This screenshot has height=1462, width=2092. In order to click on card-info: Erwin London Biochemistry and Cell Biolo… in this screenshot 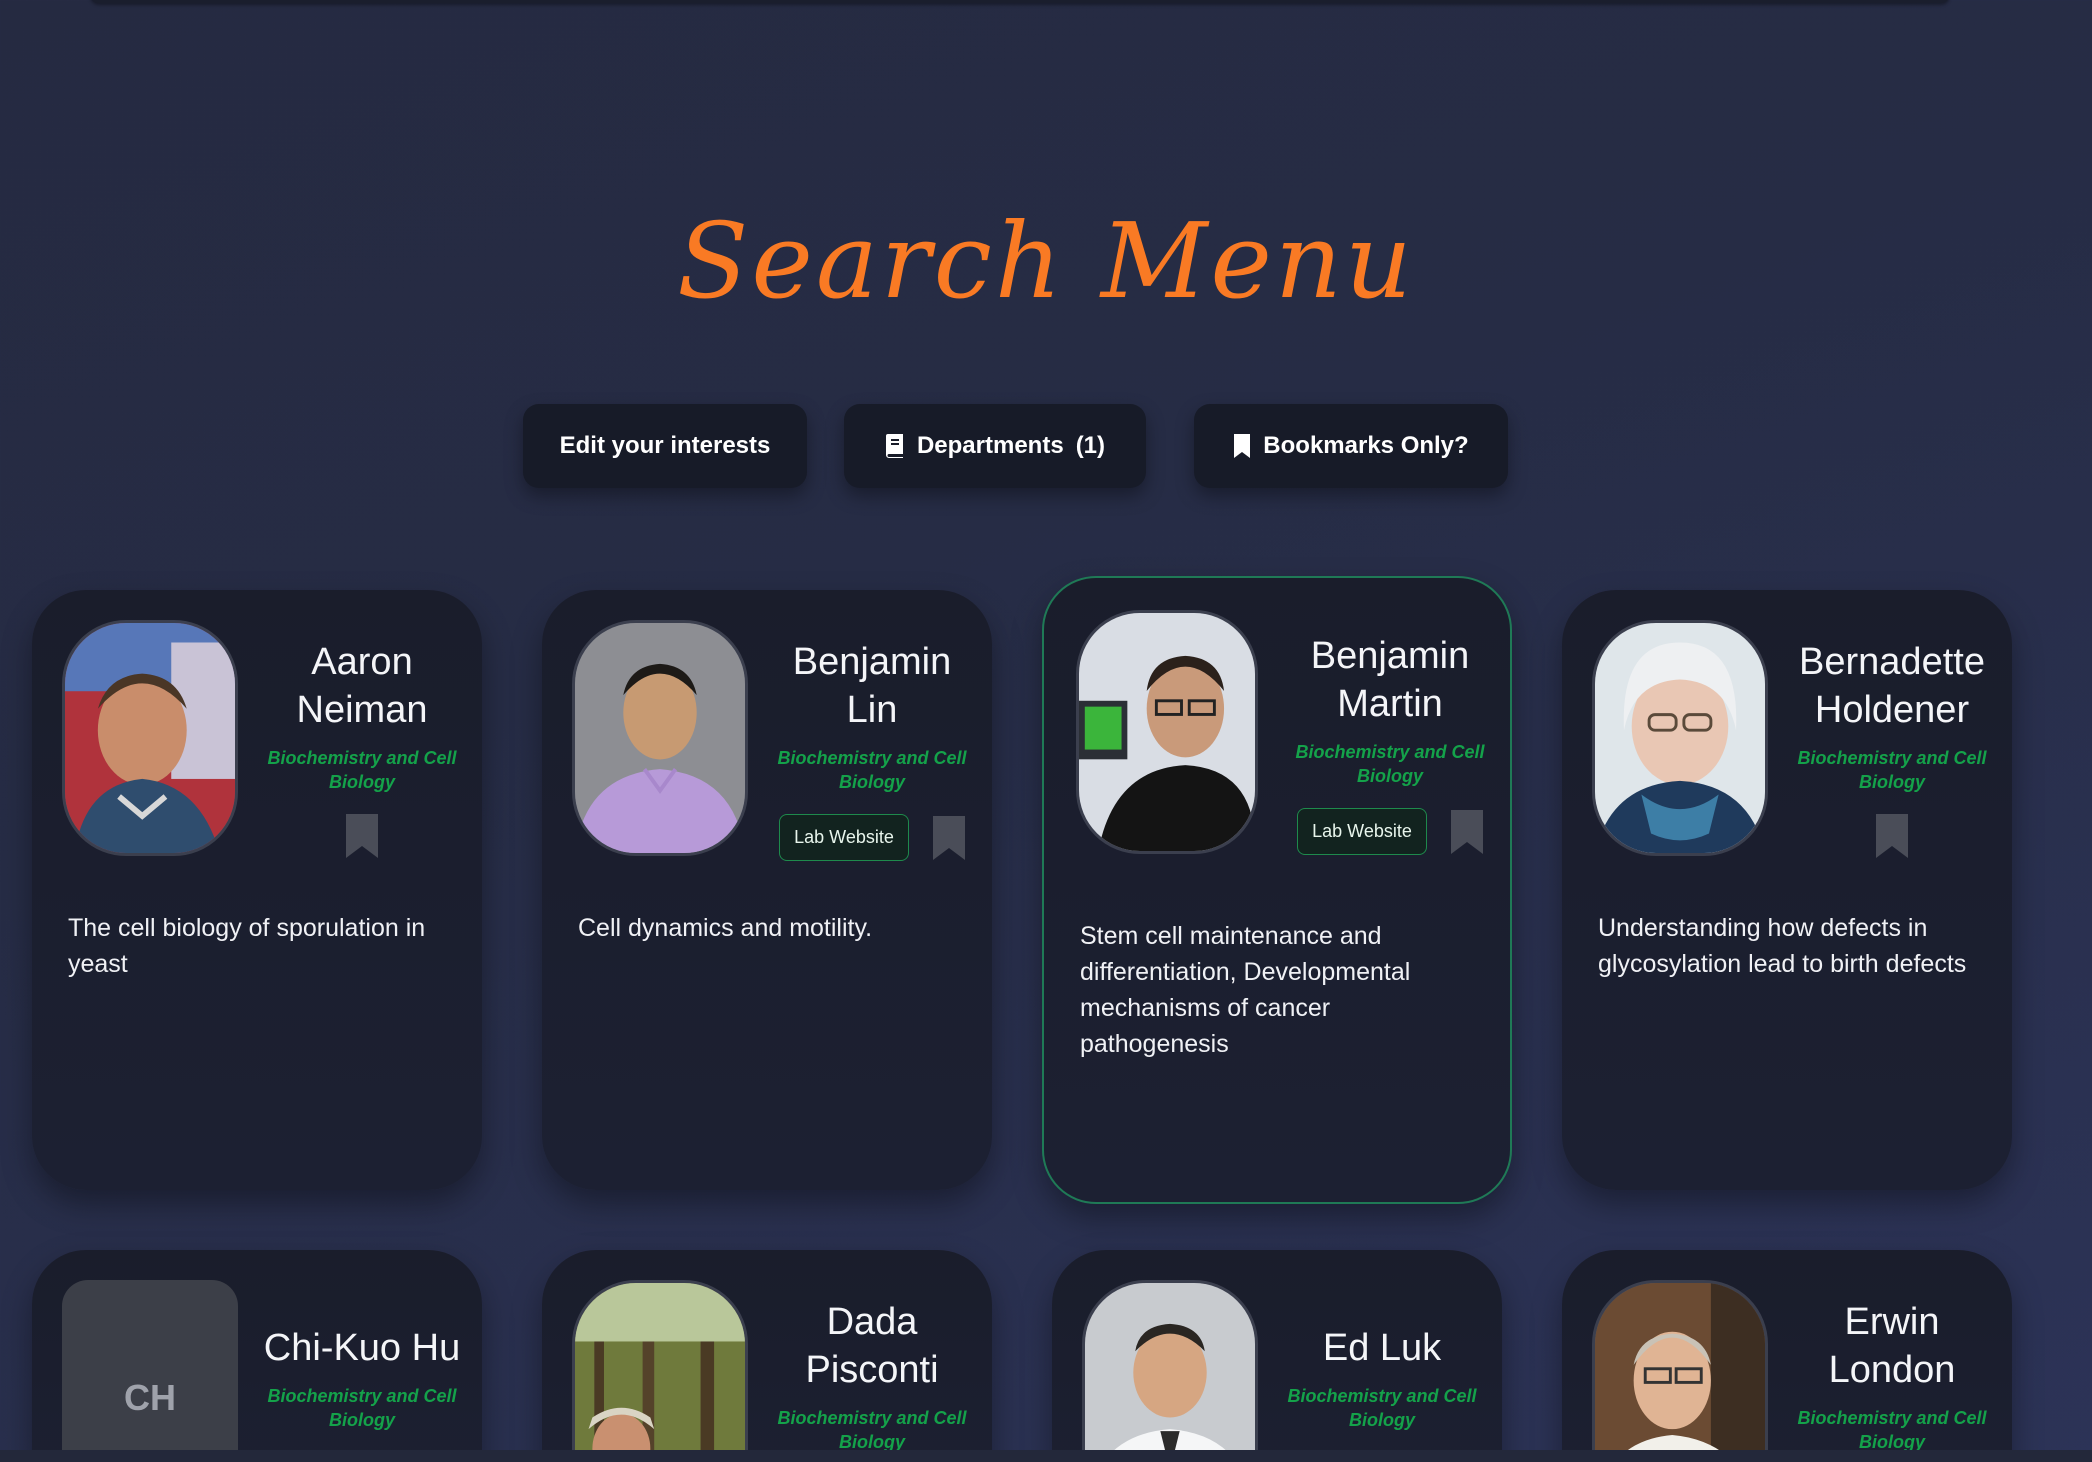, I will do `click(1892, 1376)`.